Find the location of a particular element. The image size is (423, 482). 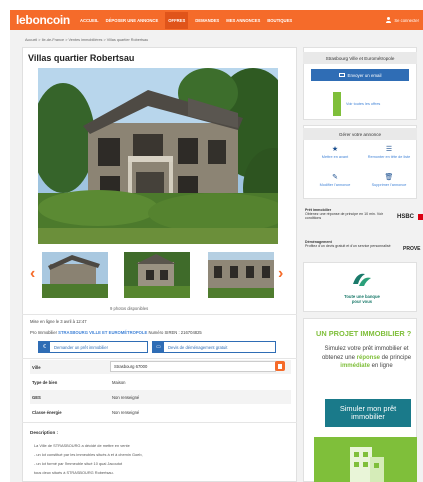

attribute-key: Type de bien is located at coordinates (45, 382).